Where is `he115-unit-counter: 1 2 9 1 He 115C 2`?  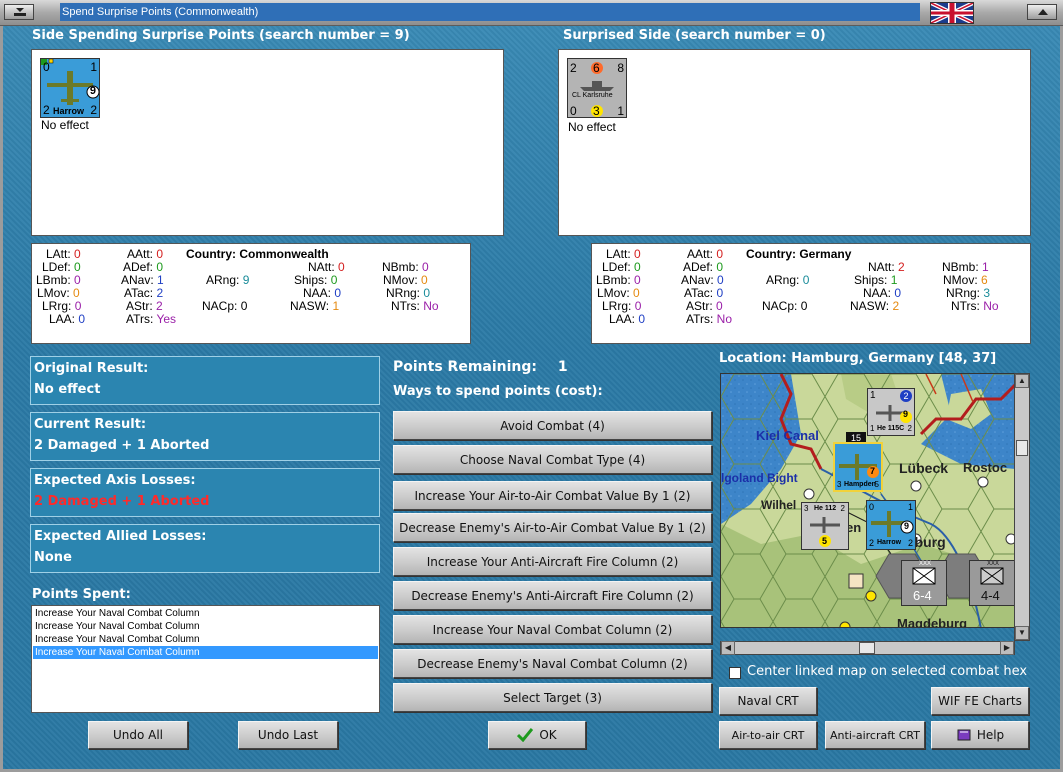
he115-unit-counter: 1 2 9 1 He 115C 2 is located at coordinates (891, 412).